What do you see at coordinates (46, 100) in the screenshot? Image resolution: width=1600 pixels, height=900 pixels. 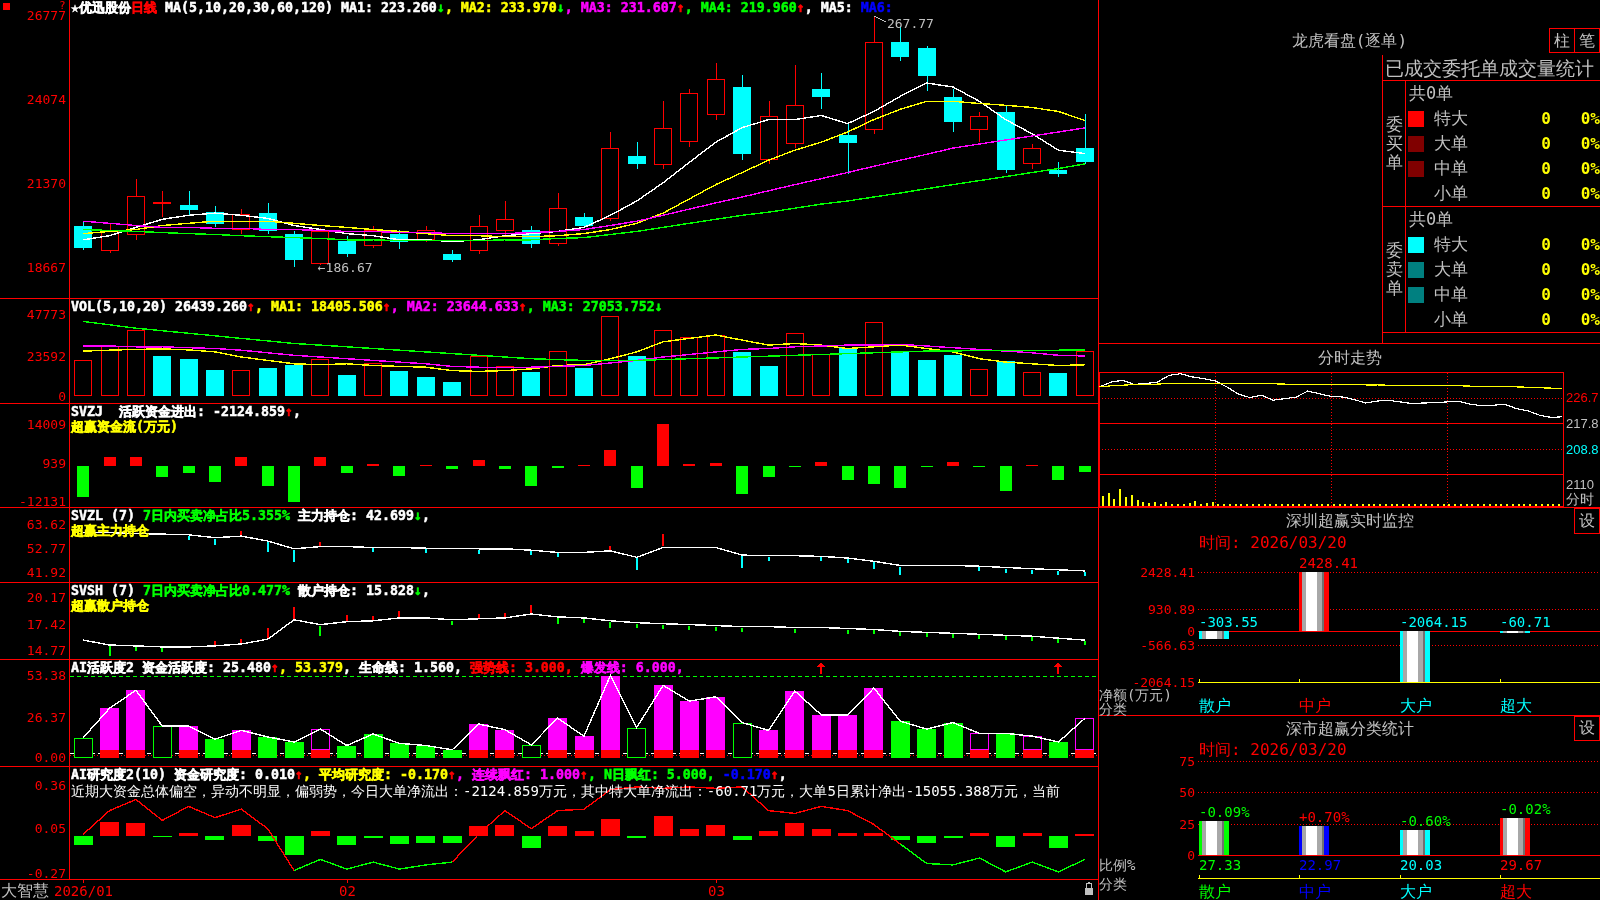 I see `axis-label: 24074` at bounding box center [46, 100].